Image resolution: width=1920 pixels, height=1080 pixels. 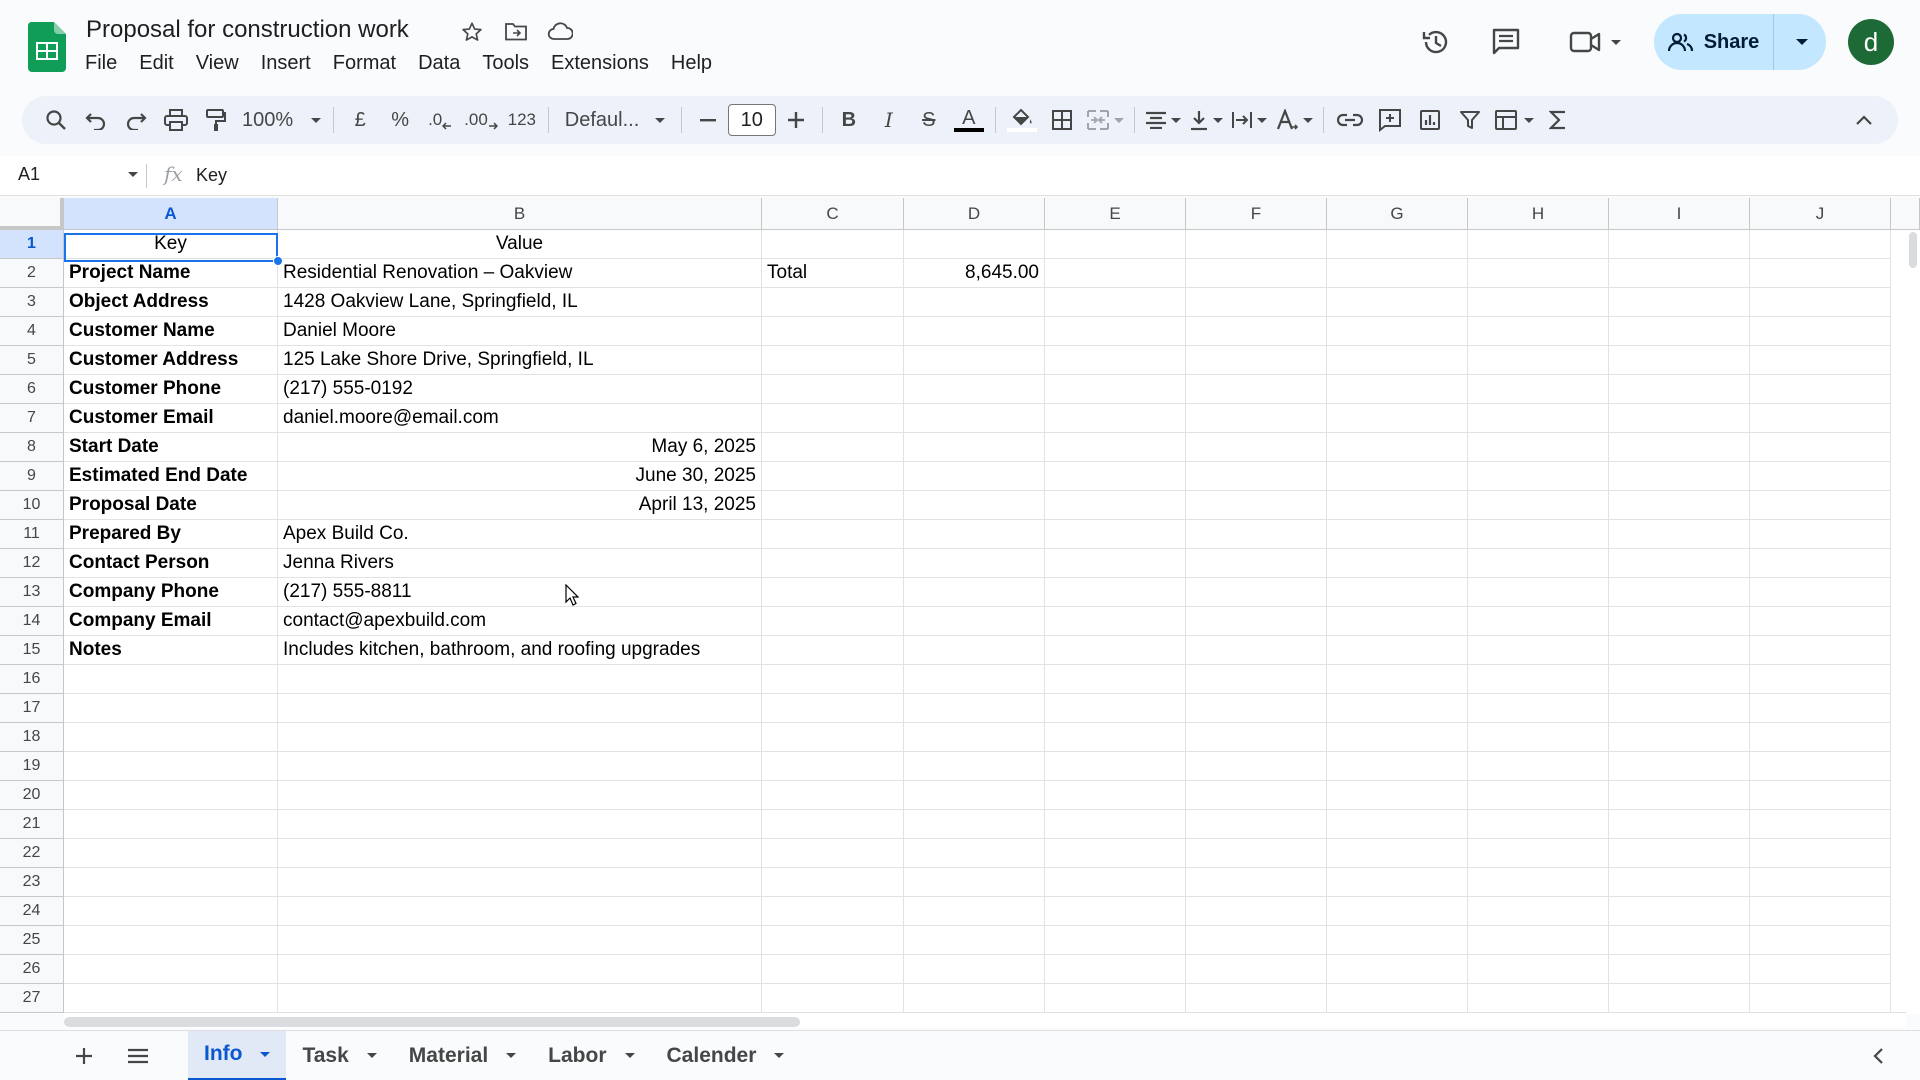 What do you see at coordinates (1256, 940) in the screenshot?
I see `cell-f25` at bounding box center [1256, 940].